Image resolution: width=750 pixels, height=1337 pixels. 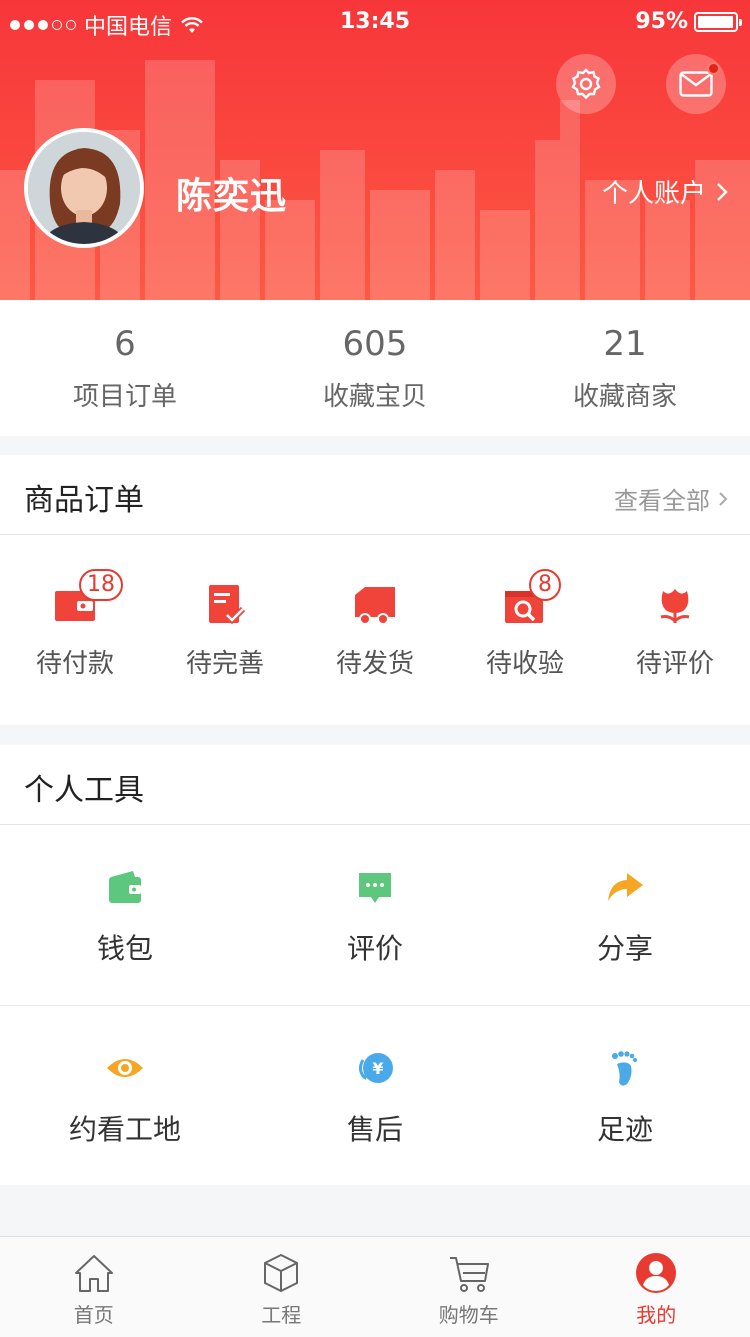 What do you see at coordinates (375, 495) in the screenshot?
I see `section-header: 商品订单 查看全部` at bounding box center [375, 495].